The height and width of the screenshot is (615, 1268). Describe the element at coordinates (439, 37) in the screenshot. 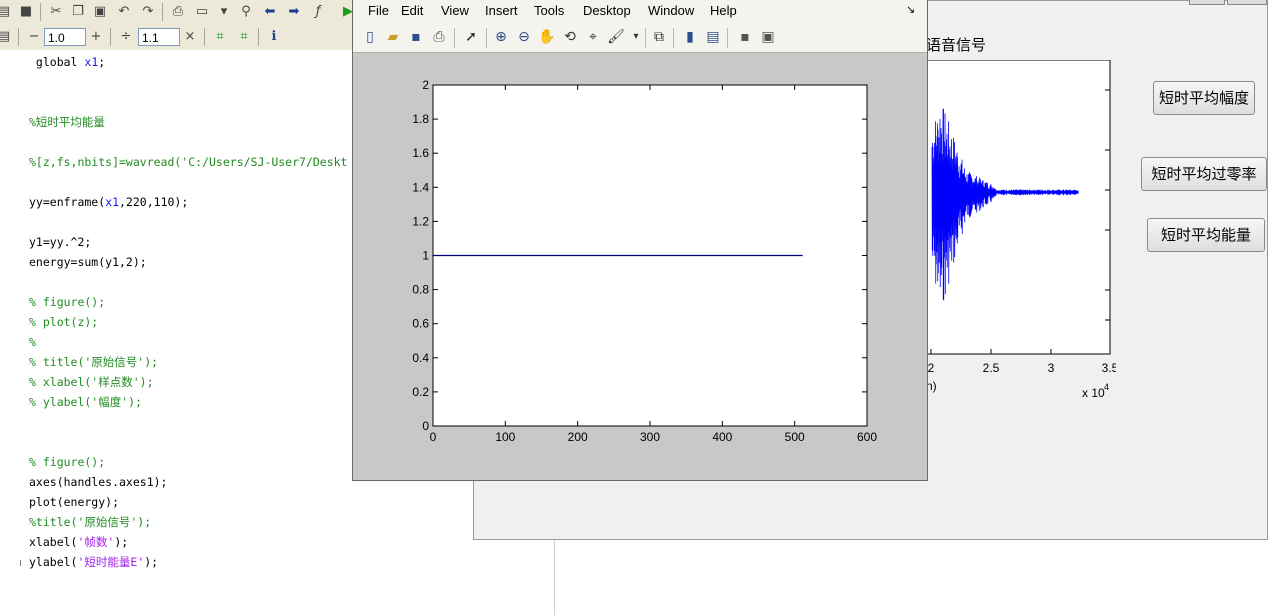

I see `print-figure-icon: ⎙` at that location.